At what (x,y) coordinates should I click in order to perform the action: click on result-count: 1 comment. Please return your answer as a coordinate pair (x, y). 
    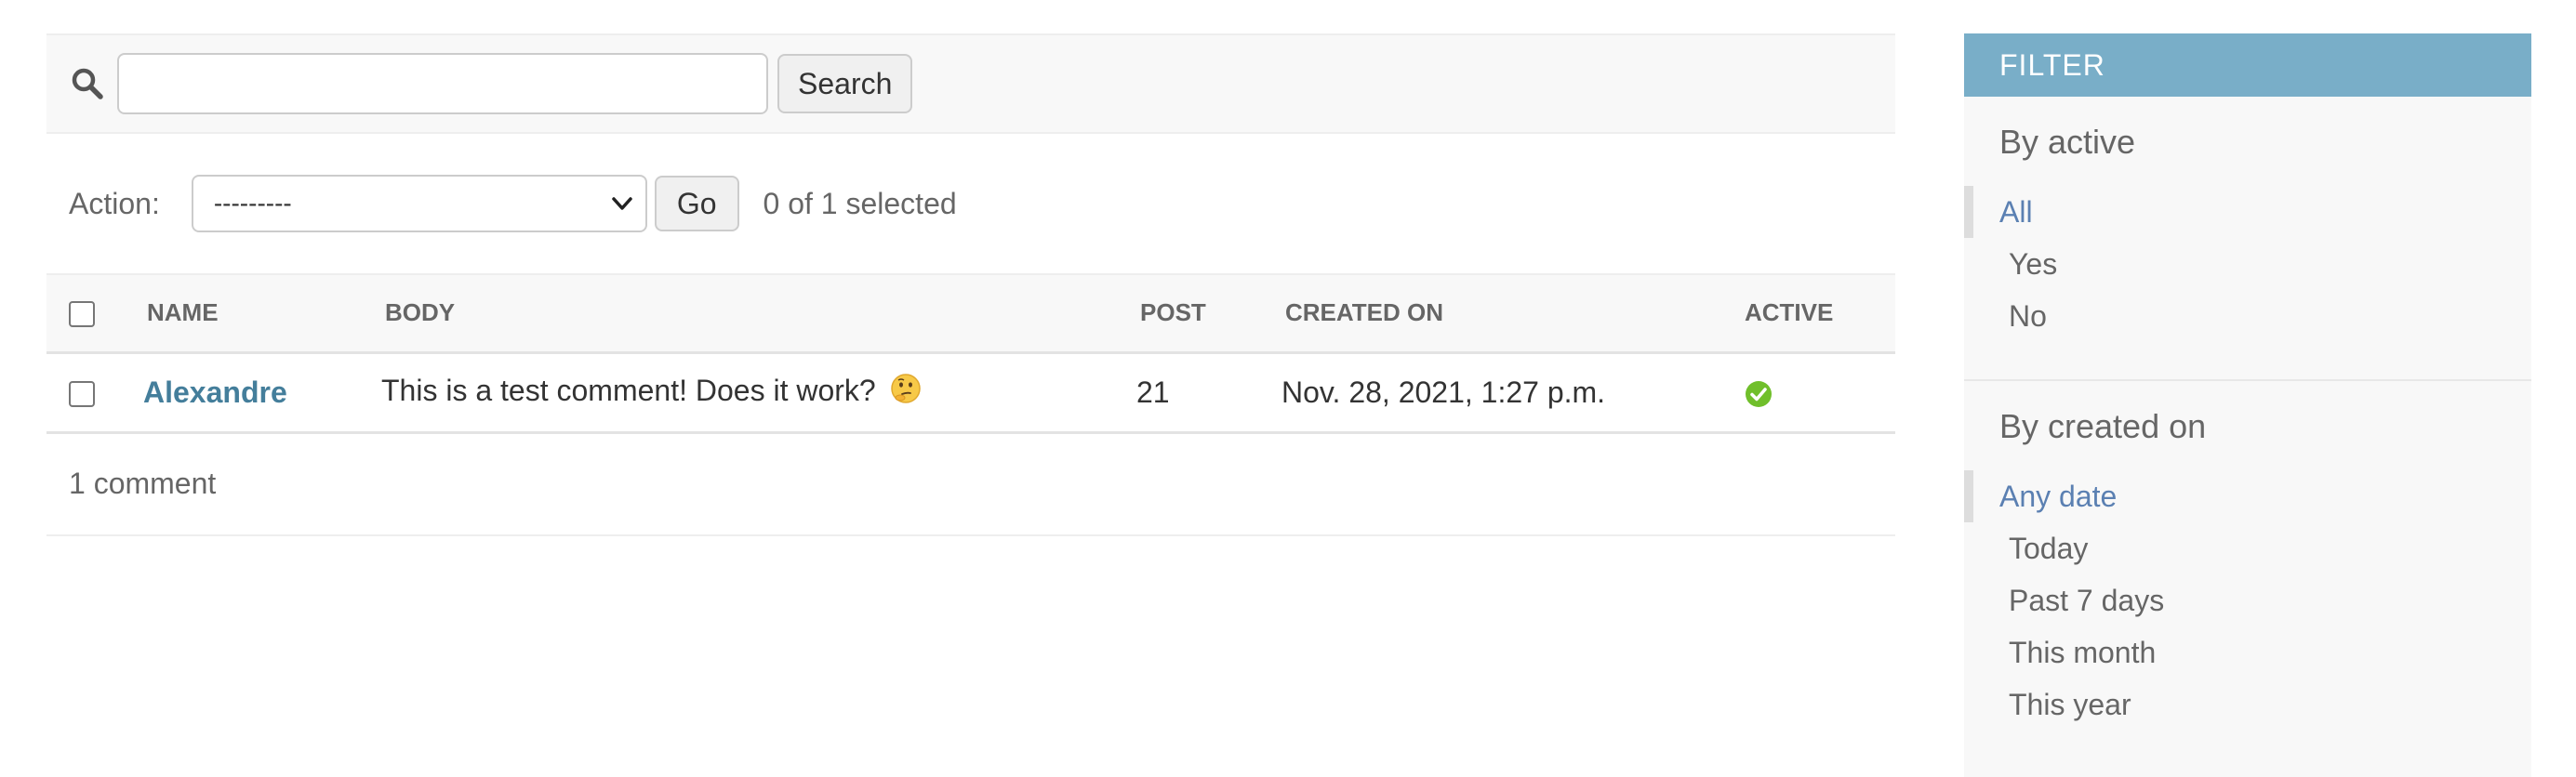
    Looking at the image, I should click on (143, 483).